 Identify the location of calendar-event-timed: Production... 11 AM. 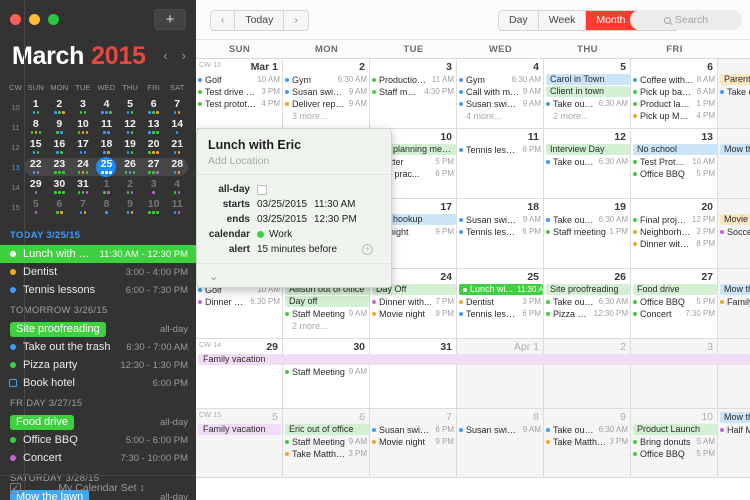
(414, 79).